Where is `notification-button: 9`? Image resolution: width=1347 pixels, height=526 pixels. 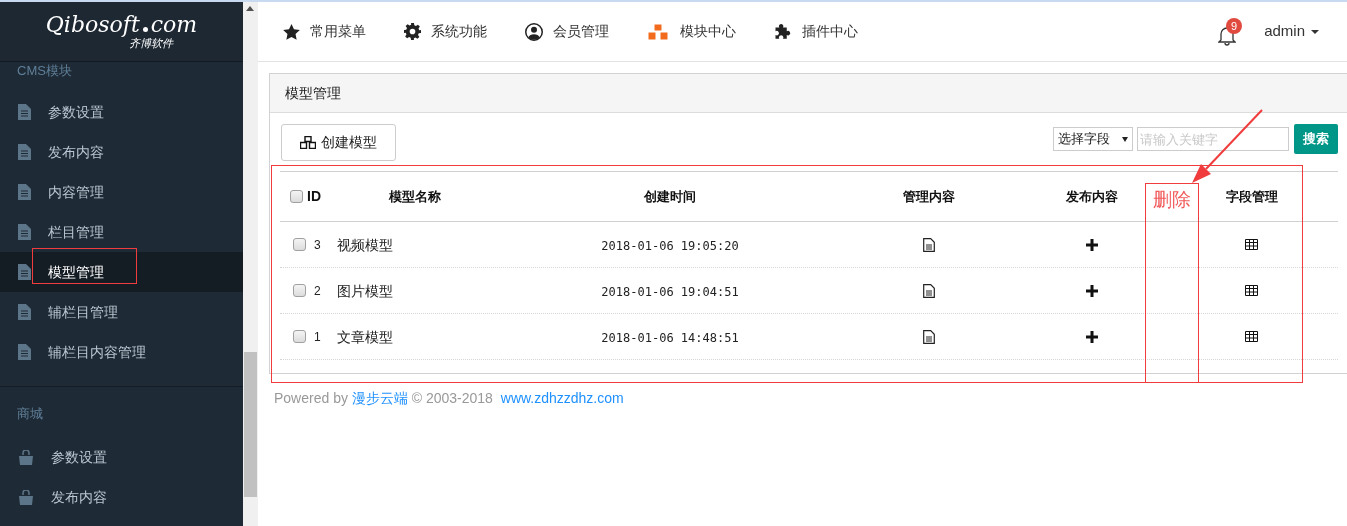
notification-button: 9 is located at coordinates (1231, 31).